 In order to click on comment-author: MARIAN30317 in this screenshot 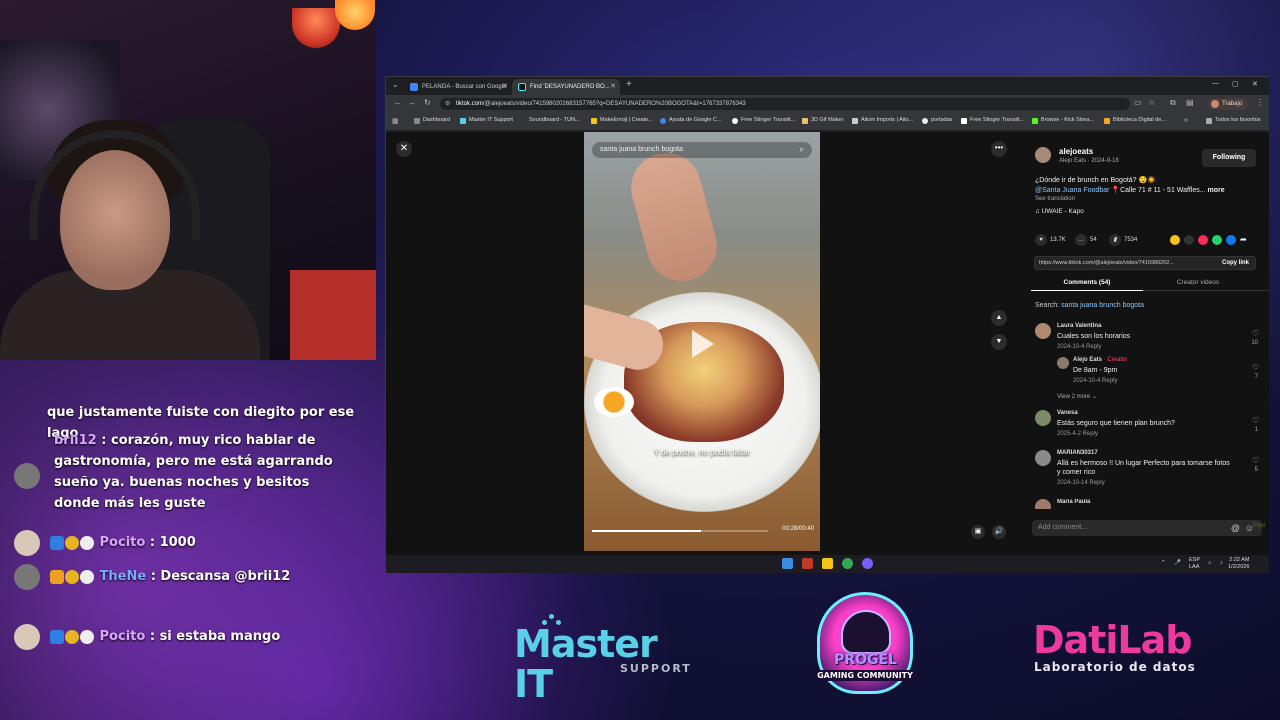, I will do `click(1077, 453)`.